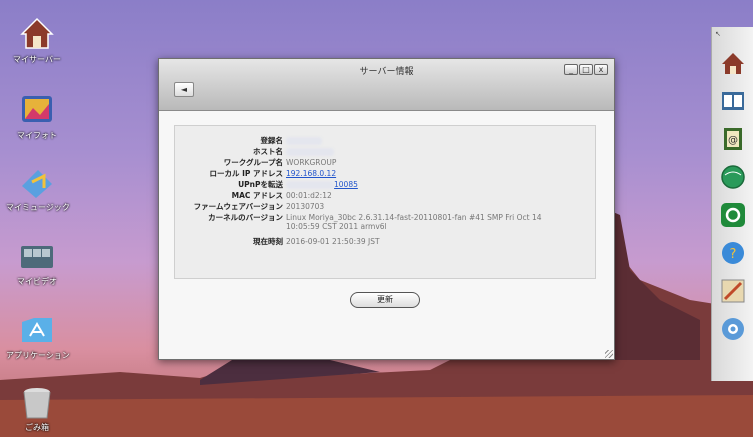 This screenshot has width=753, height=437. Describe the element at coordinates (37, 59) in the screenshot. I see `desktop-icon-label: マイサーバー` at that location.